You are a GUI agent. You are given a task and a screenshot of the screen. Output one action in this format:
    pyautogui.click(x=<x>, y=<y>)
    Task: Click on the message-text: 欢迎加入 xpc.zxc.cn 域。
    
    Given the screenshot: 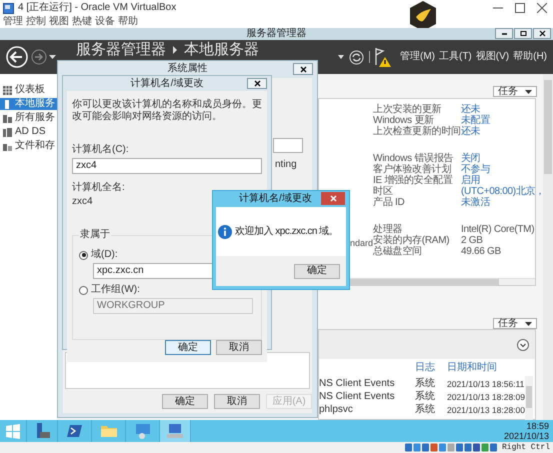 What is the action you would take?
    pyautogui.click(x=286, y=231)
    